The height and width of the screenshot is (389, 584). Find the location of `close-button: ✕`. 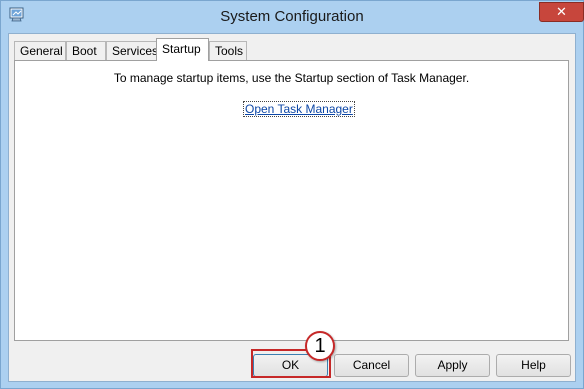

close-button: ✕ is located at coordinates (561, 12).